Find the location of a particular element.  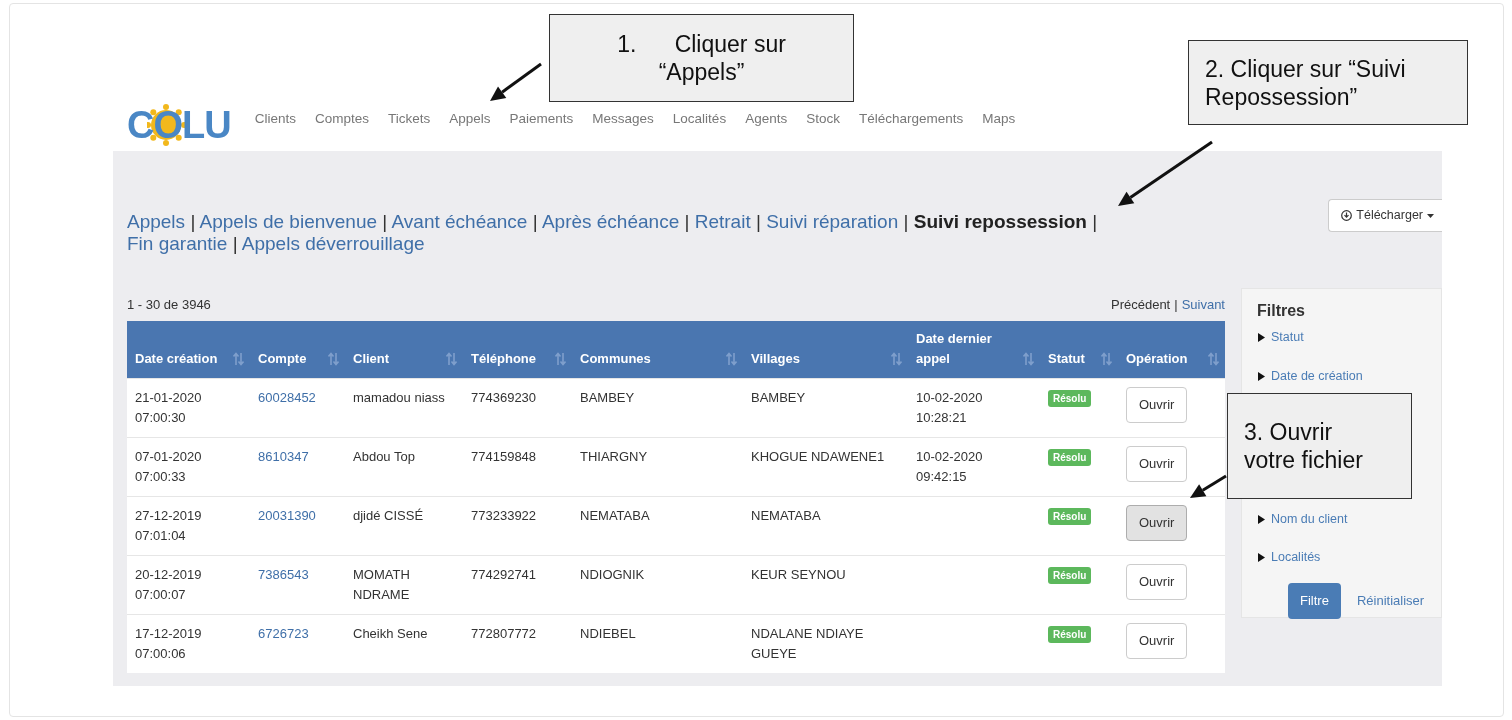

column-header: Communes is located at coordinates (657, 350).